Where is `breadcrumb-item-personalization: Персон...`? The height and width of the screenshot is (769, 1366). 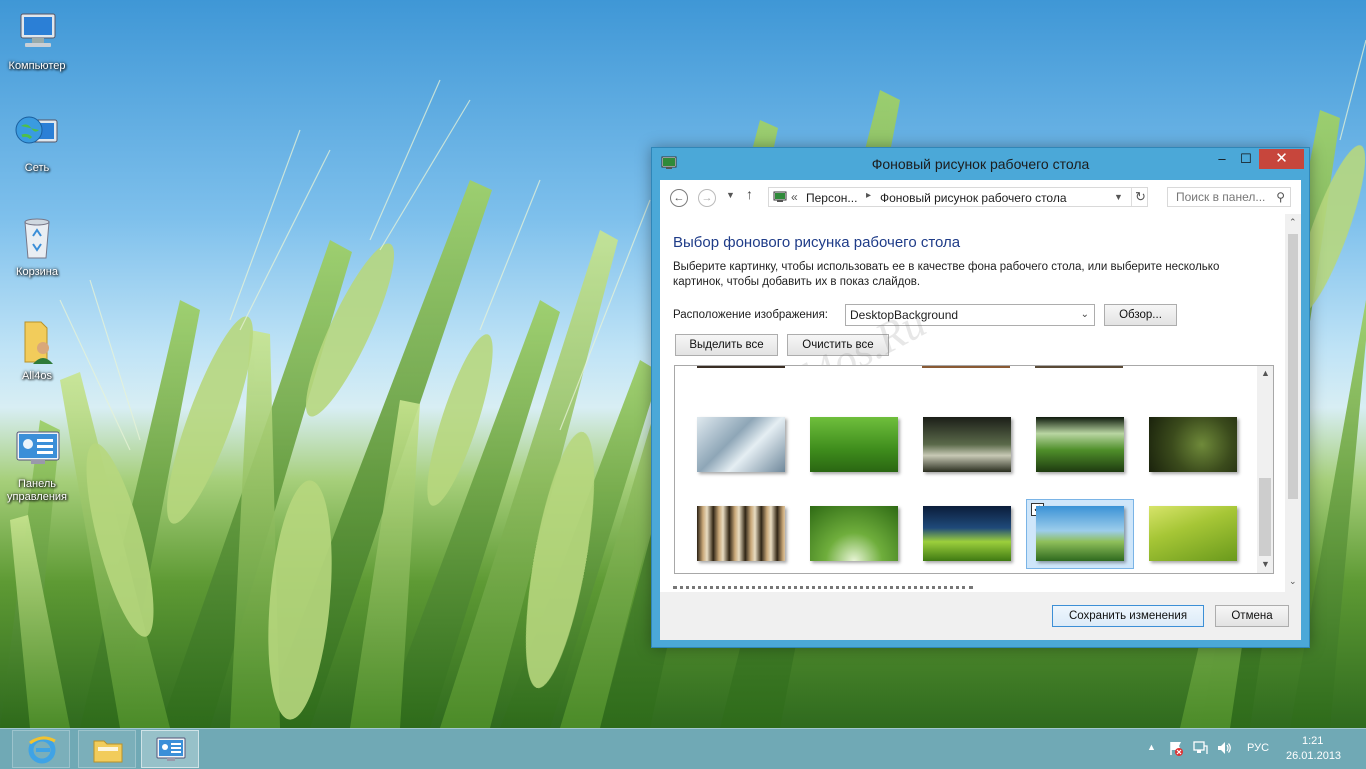 breadcrumb-item-personalization: Персон... is located at coordinates (831, 198).